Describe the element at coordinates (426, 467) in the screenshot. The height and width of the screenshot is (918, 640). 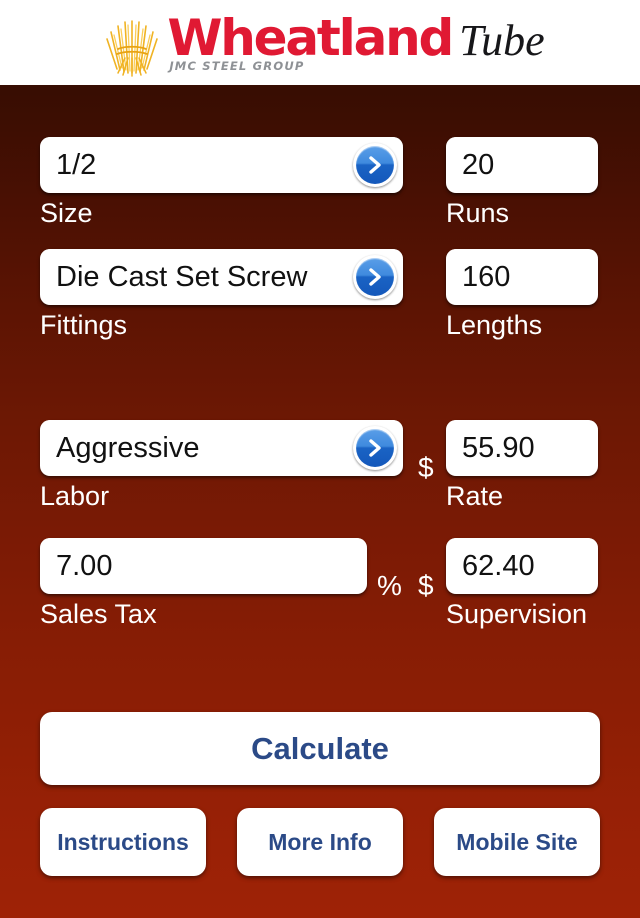
I see `rate-currency-symbol: $` at that location.